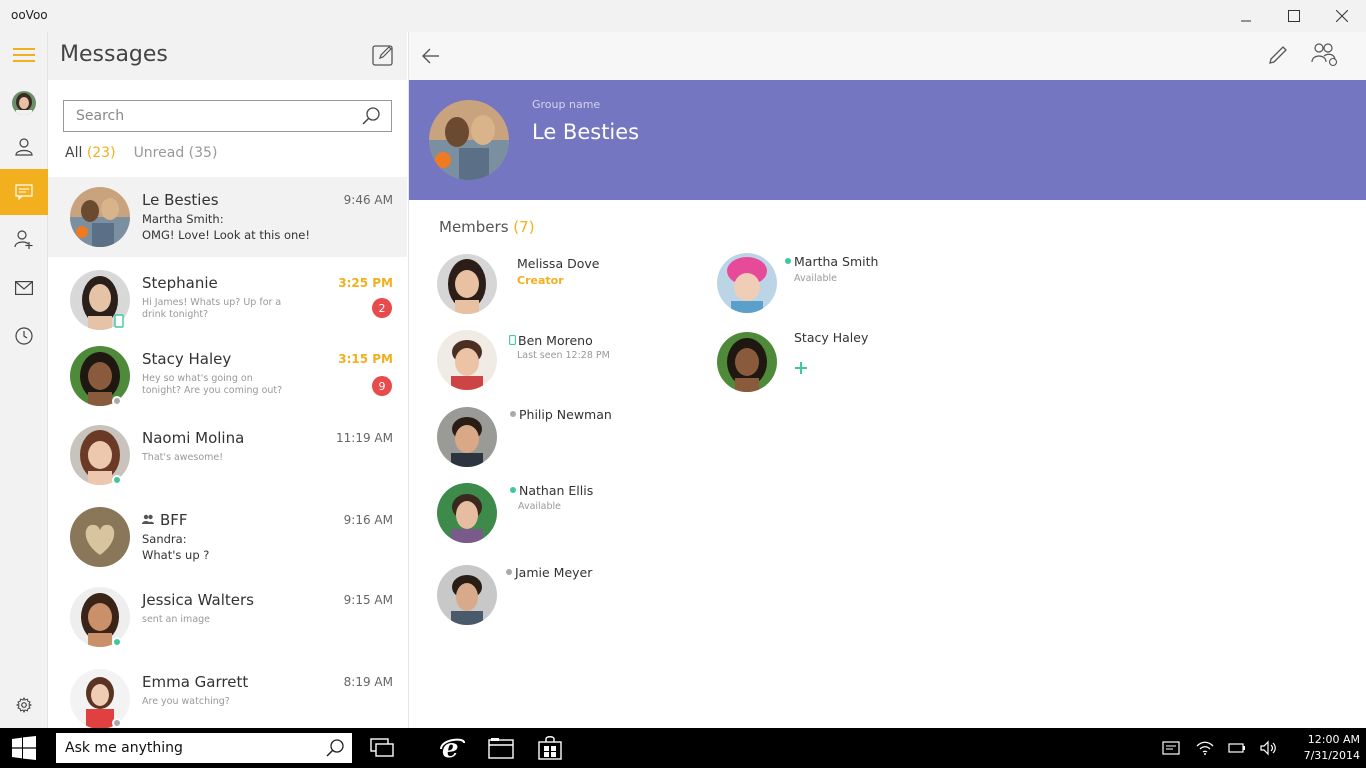 Image resolution: width=1366 pixels, height=768 pixels. What do you see at coordinates (176, 619) in the screenshot?
I see `conversation-preview: sent an image` at bounding box center [176, 619].